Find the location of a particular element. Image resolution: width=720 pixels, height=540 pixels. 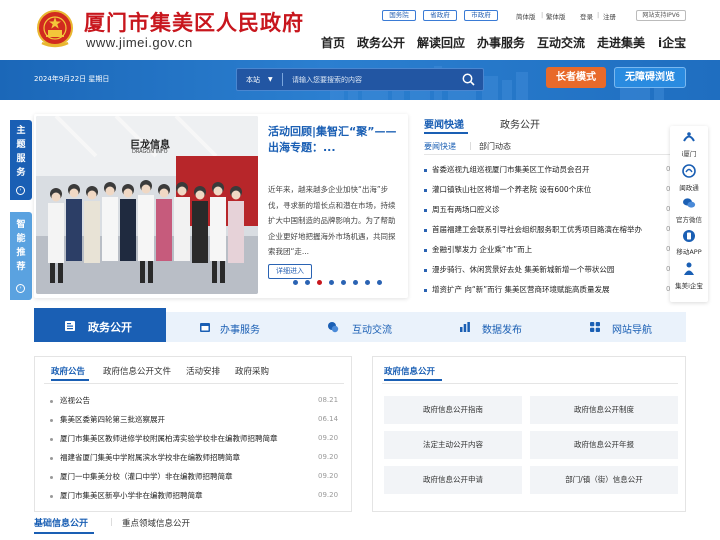

rail-label-wechat: 官方微信 is located at coordinates (689, 219).